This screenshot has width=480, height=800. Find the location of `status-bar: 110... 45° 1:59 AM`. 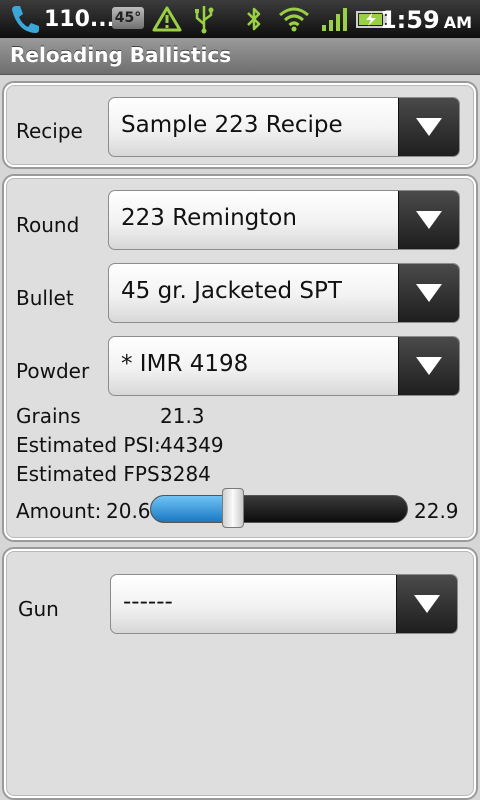

status-bar: 110... 45° 1:59 AM is located at coordinates (240, 19).